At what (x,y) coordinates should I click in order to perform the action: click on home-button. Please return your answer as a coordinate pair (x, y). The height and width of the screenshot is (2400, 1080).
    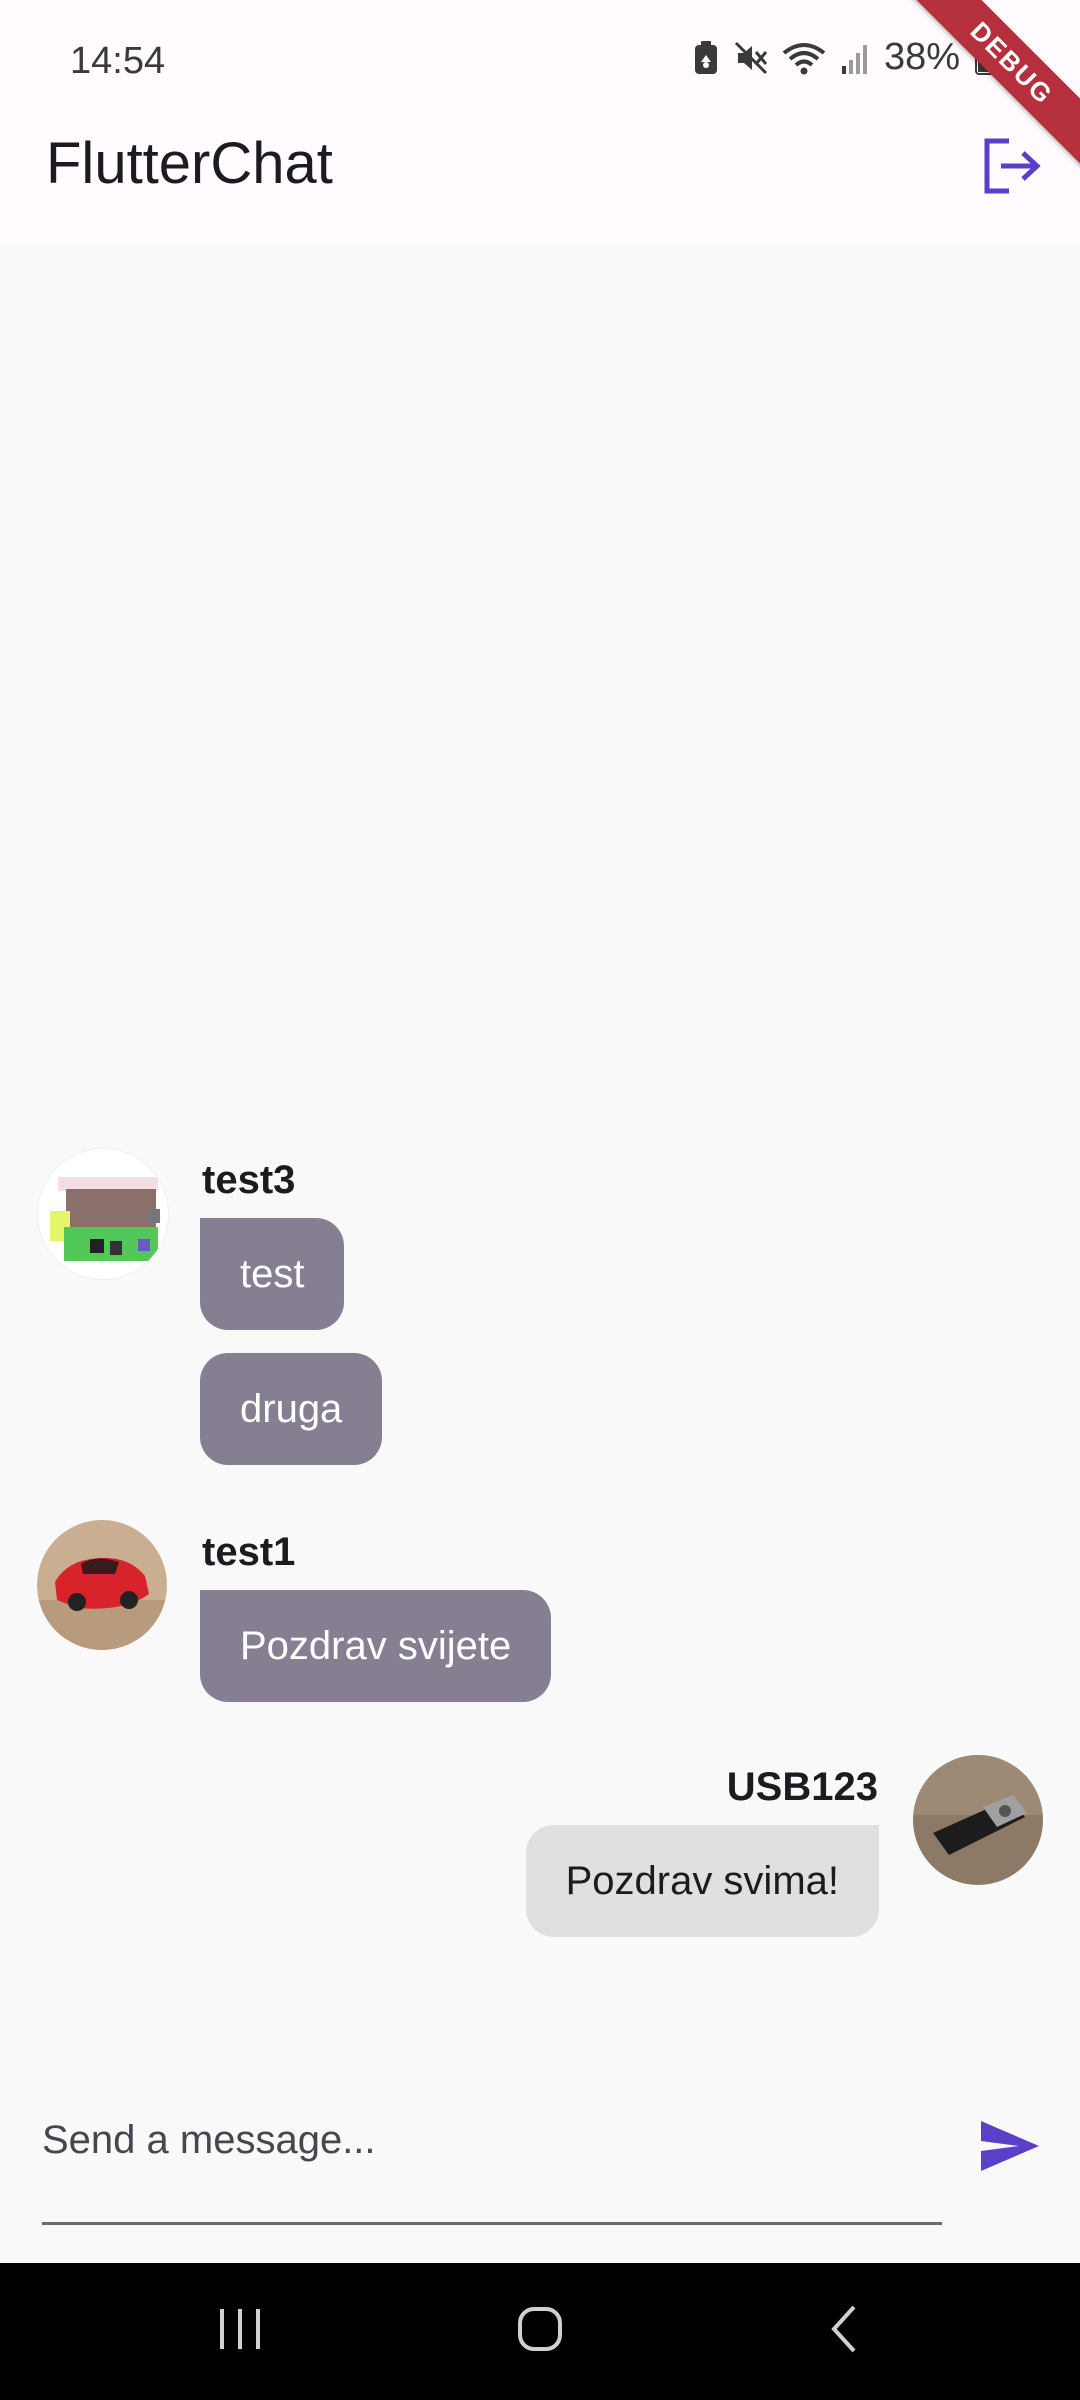
    Looking at the image, I should click on (540, 2331).